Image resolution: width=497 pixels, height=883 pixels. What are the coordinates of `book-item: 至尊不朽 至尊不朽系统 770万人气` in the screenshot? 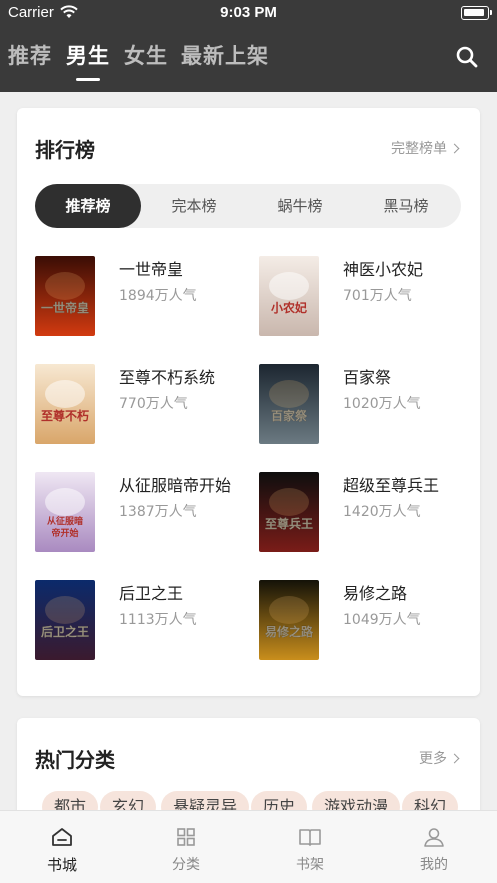 It's located at (135, 404).